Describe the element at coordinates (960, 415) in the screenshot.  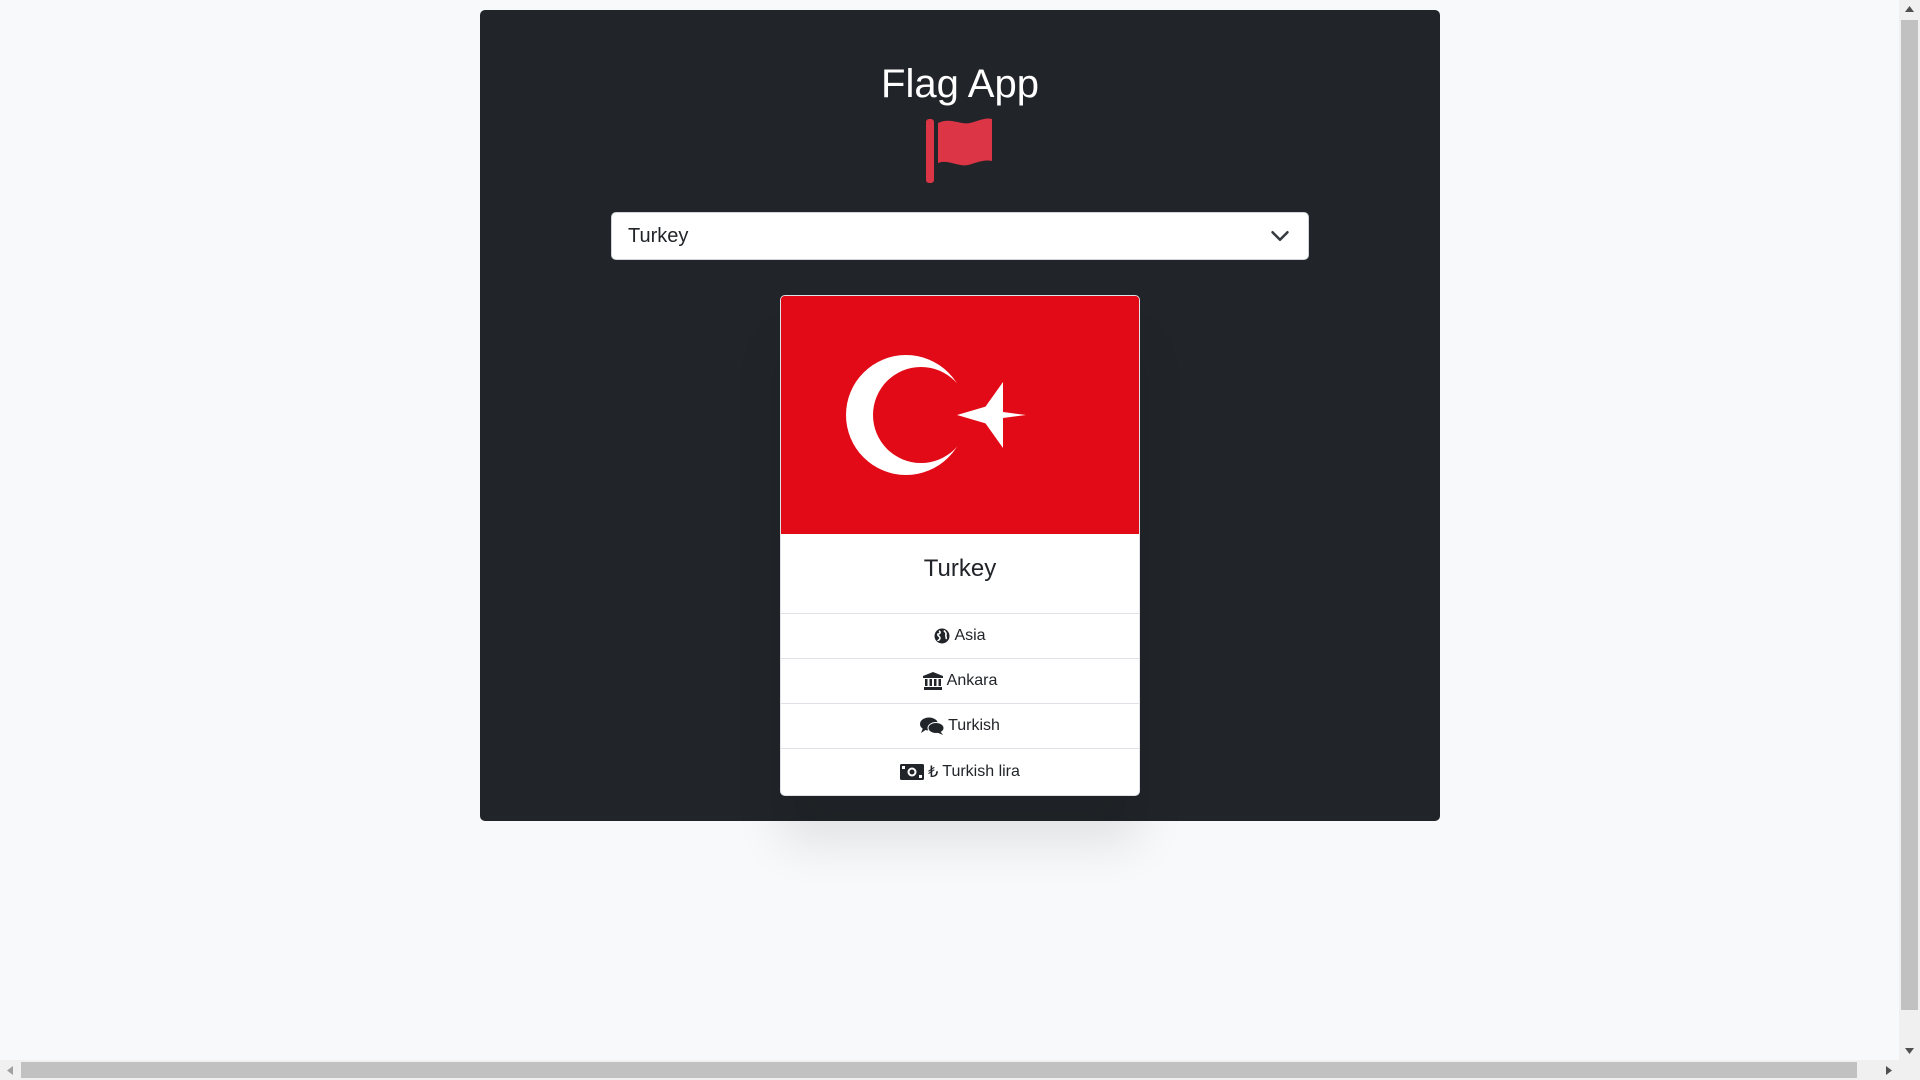
I see `turkey-flag-image` at that location.